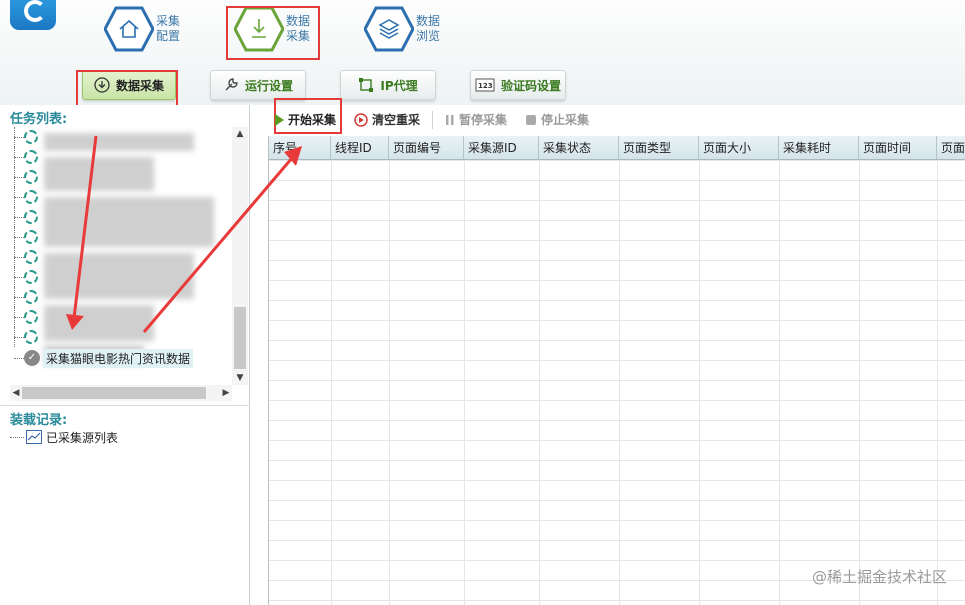 This screenshot has height=605, width=965. I want to click on column-header: 采集状态, so click(579, 147).